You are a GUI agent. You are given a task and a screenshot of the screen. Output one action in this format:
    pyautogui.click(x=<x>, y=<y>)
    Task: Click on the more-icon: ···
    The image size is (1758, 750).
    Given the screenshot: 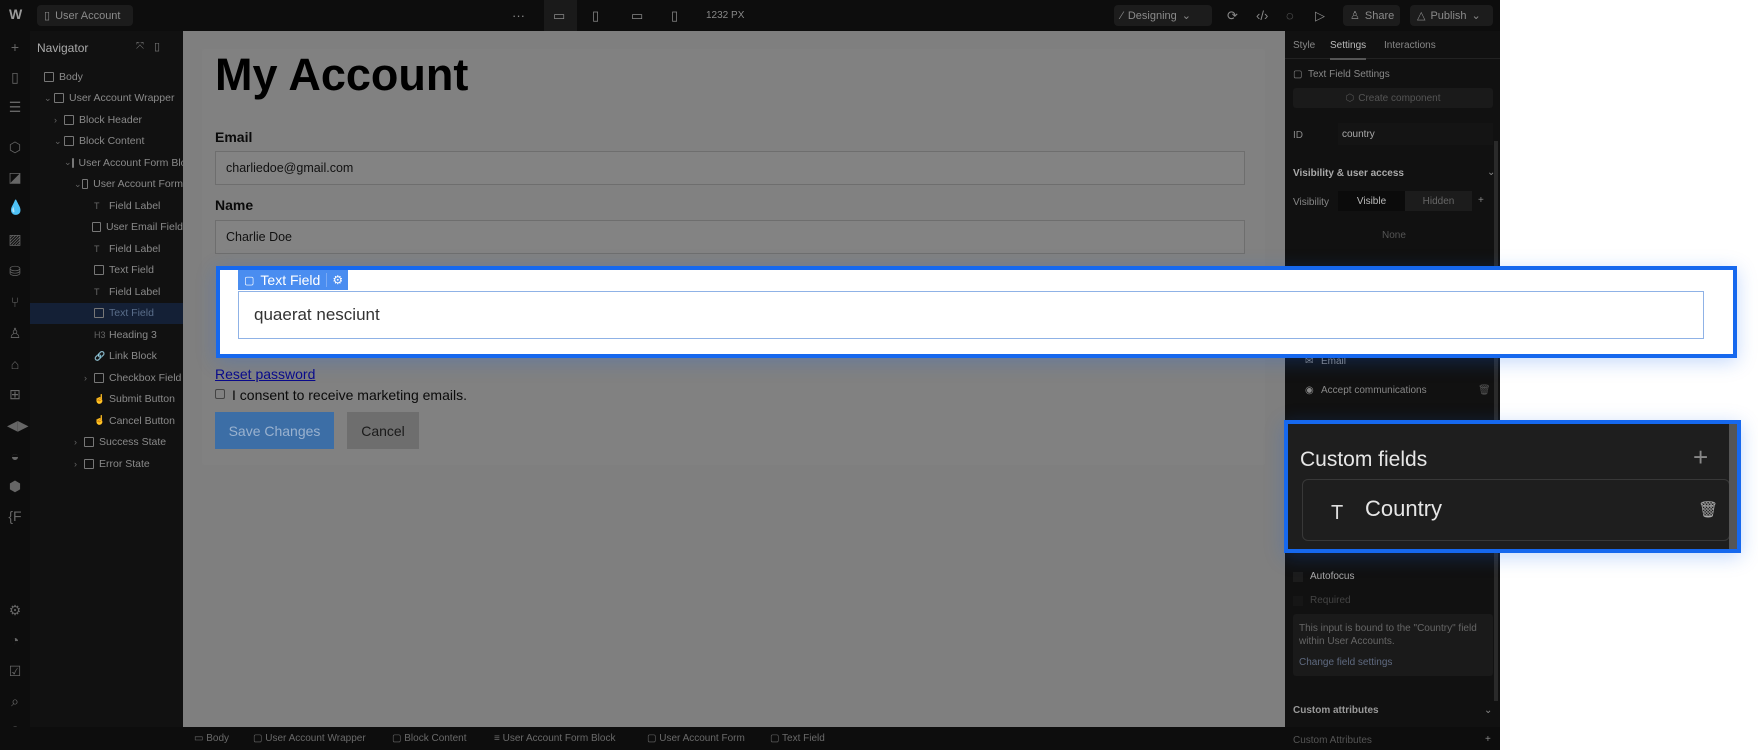 What is the action you would take?
    pyautogui.click(x=518, y=15)
    